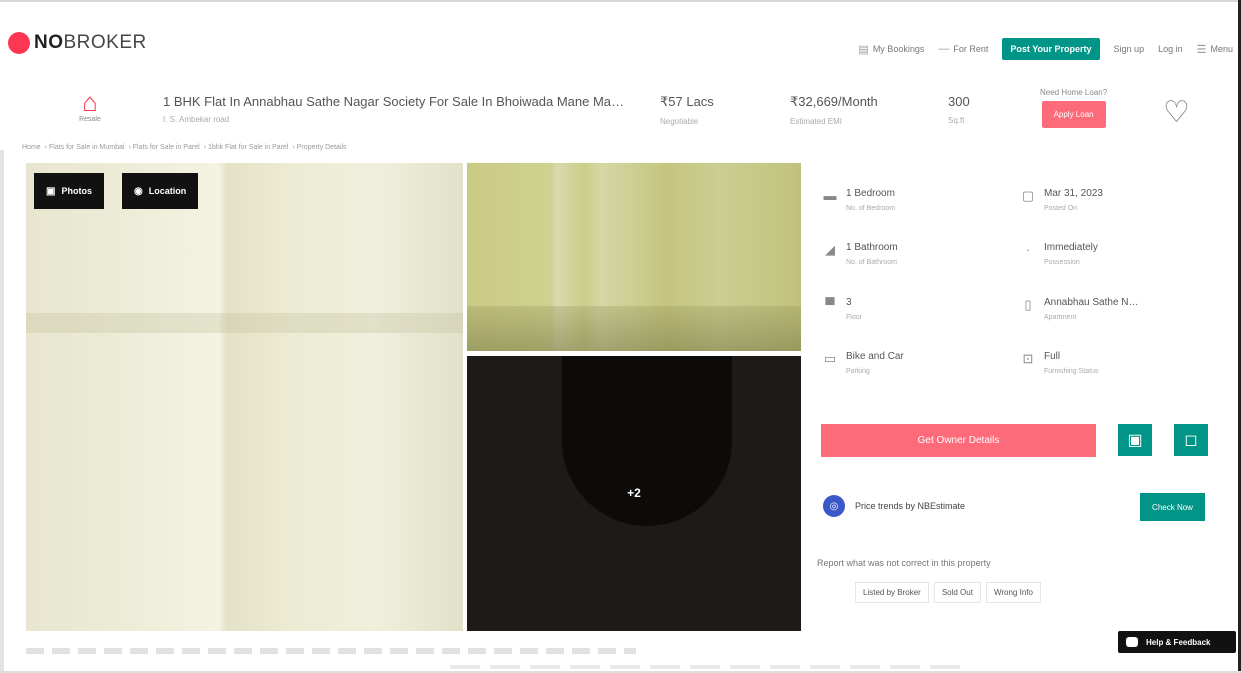 The image size is (1241, 673). I want to click on breadcrumb-home: Home, so click(31, 147).